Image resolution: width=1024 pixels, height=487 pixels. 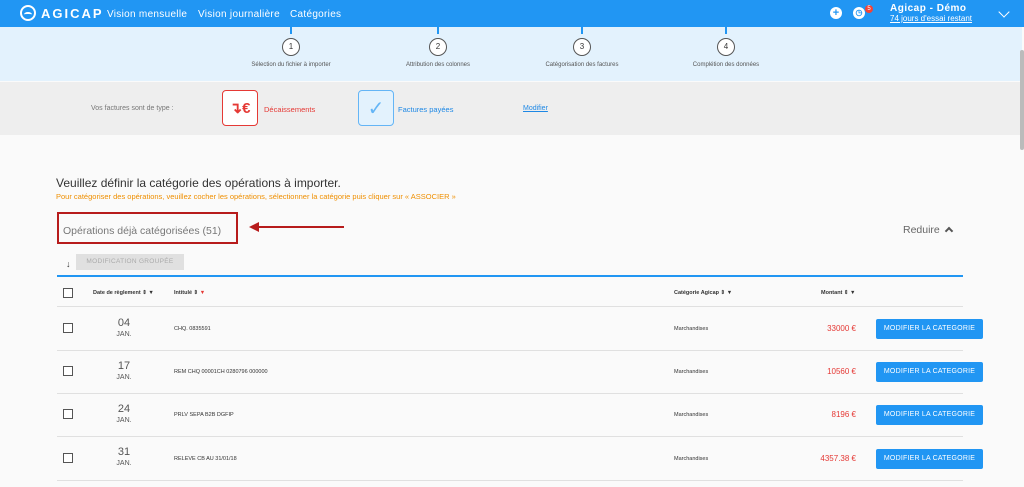 I want to click on step-number: 3, so click(x=582, y=47).